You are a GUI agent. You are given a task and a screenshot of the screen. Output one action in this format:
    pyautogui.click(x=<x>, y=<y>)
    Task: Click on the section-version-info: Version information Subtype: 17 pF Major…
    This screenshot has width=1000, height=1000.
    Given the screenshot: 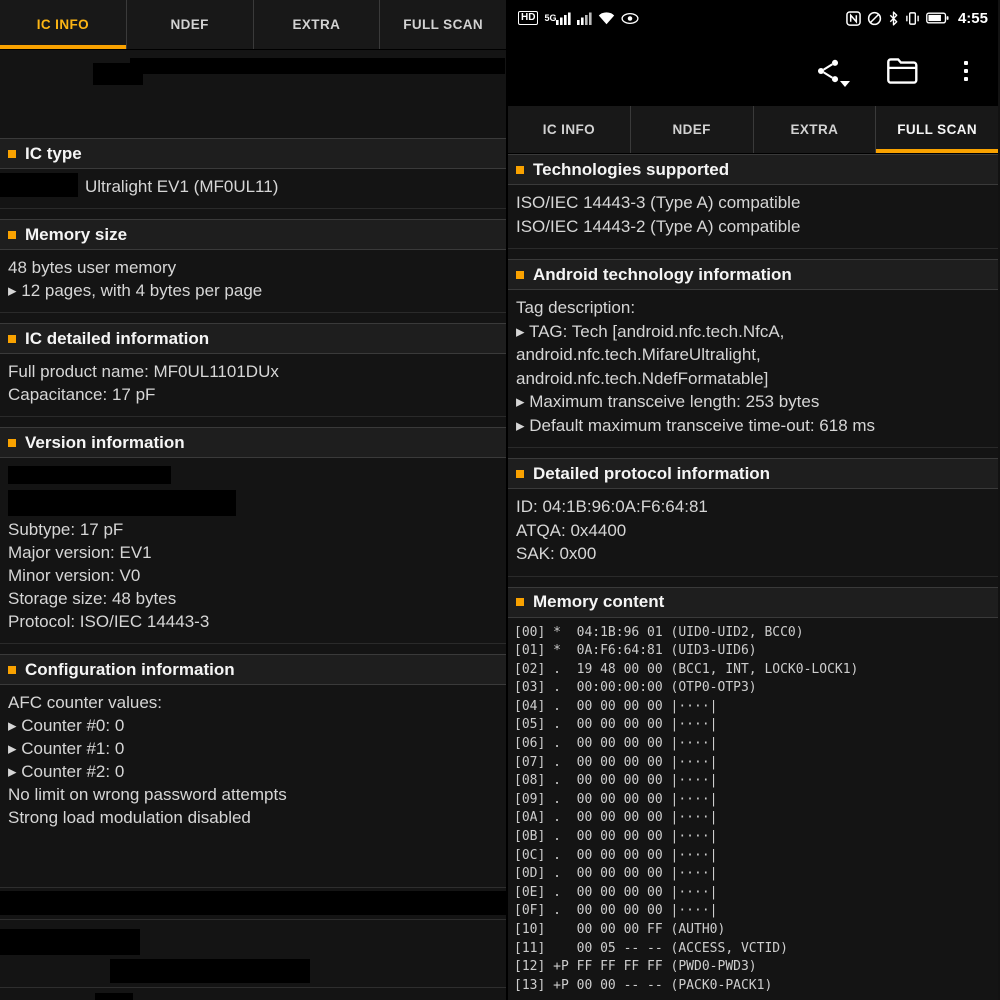 What is the action you would take?
    pyautogui.click(x=253, y=535)
    